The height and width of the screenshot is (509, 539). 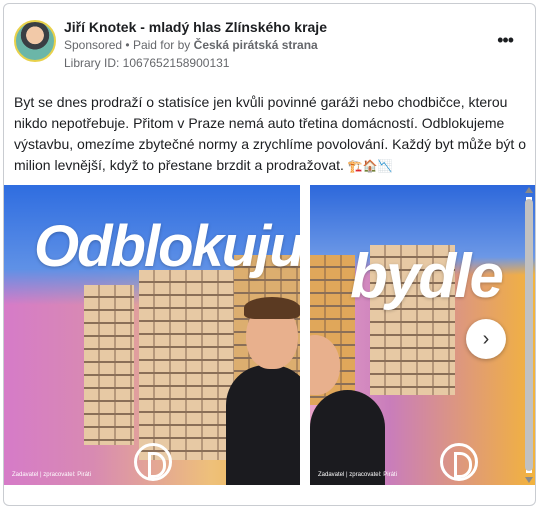 What do you see at coordinates (161, 45) in the screenshot?
I see `paid-for-prefix: Paid for by` at bounding box center [161, 45].